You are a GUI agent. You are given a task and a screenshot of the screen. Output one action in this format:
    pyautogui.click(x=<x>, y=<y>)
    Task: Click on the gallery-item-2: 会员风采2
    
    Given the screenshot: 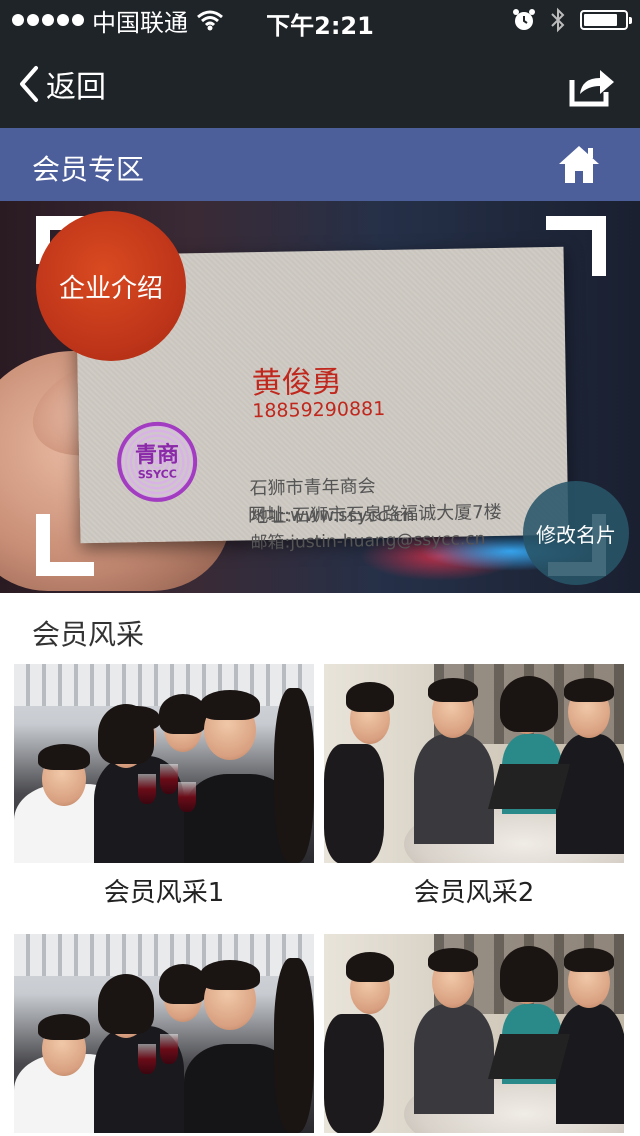 What is the action you would take?
    pyautogui.click(x=474, y=789)
    